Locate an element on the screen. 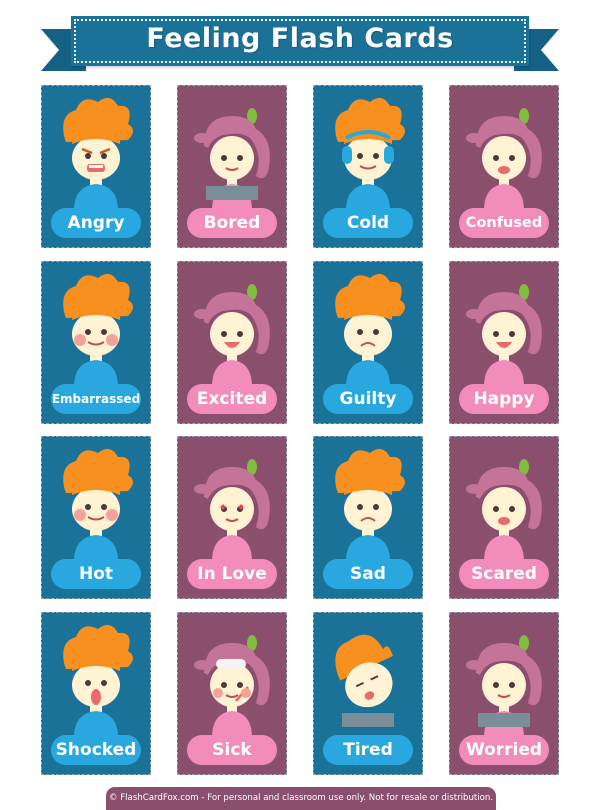 This screenshot has width=600, height=810. flash-card-in-love: In Love is located at coordinates (232, 517).